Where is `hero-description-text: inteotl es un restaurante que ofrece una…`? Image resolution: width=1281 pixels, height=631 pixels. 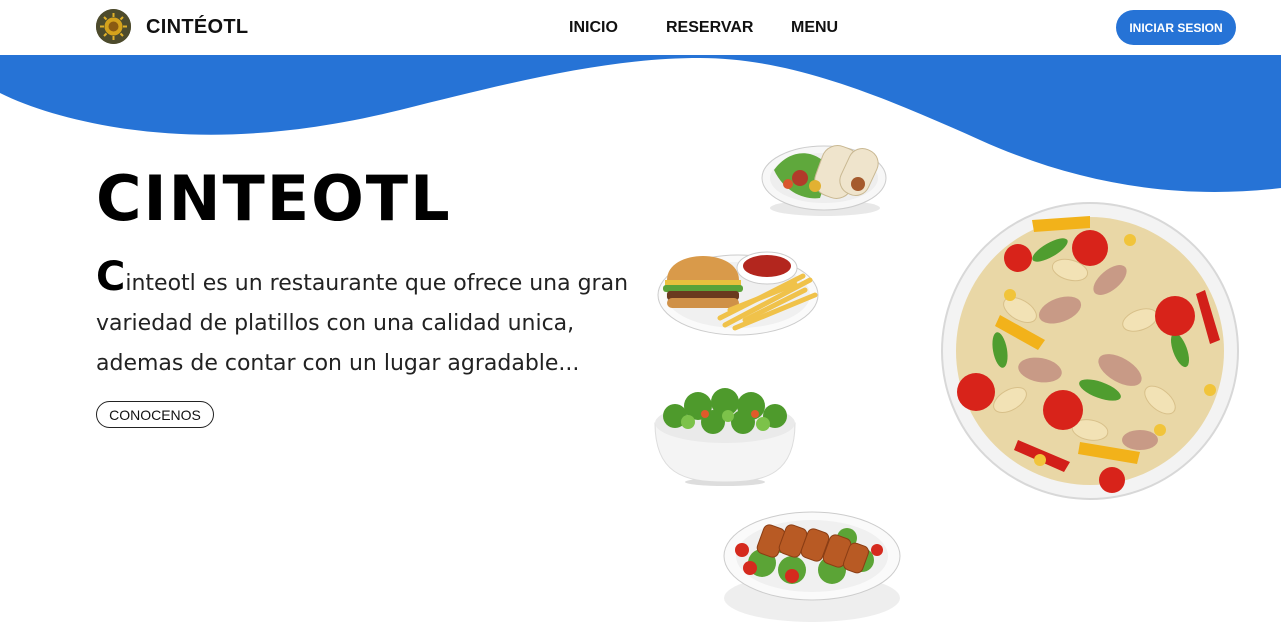 hero-description-text: inteotl es un restaurante que ofrece una… is located at coordinates (362, 323).